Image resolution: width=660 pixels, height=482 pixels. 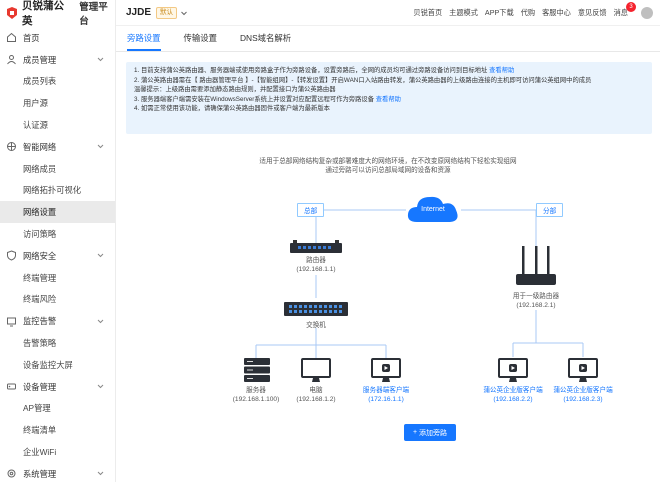 What do you see at coordinates (265, 41) in the screenshot?
I see `tab-dns-resolution: DNS域名解析` at bounding box center [265, 41].